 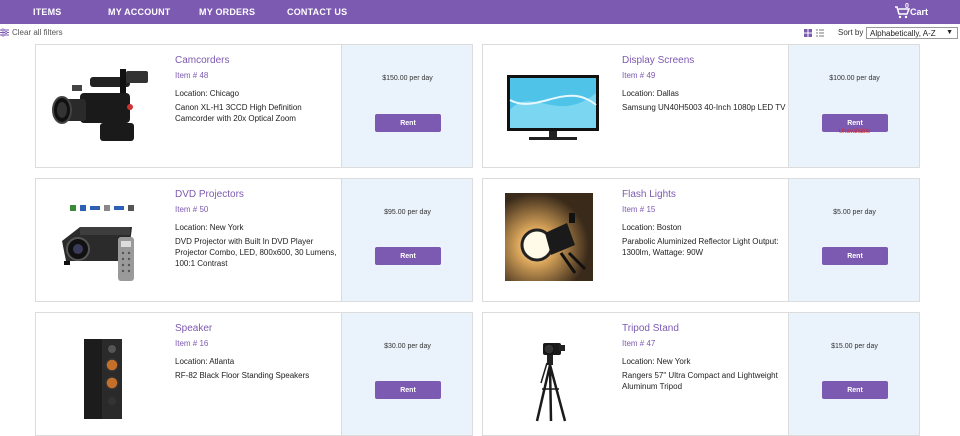 What do you see at coordinates (47, 12) in the screenshot?
I see `nav-items-link: ITEMS` at bounding box center [47, 12].